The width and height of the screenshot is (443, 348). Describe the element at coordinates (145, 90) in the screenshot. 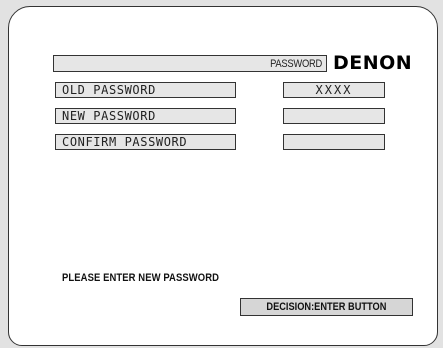

I see `old-password-label: OLD PASSWORD` at that location.